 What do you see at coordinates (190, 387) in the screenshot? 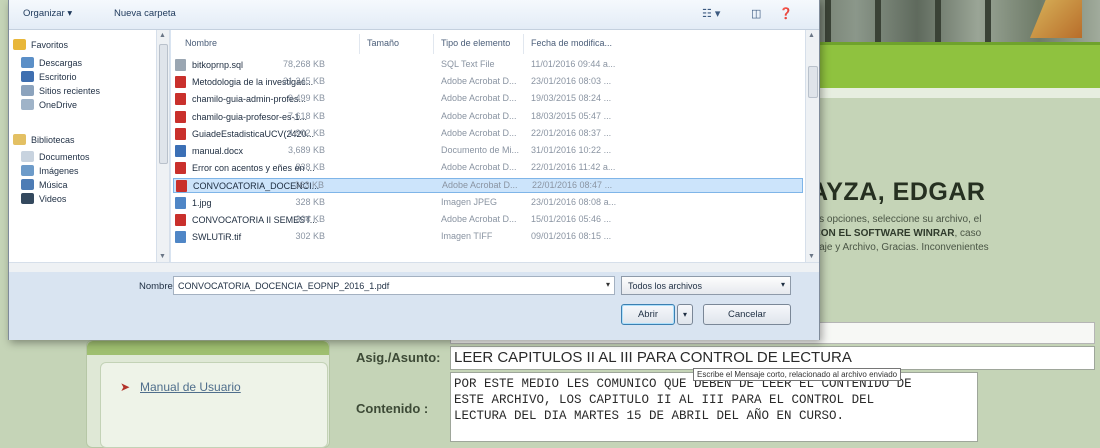
I see `manual-link: Manual de Usuario` at bounding box center [190, 387].